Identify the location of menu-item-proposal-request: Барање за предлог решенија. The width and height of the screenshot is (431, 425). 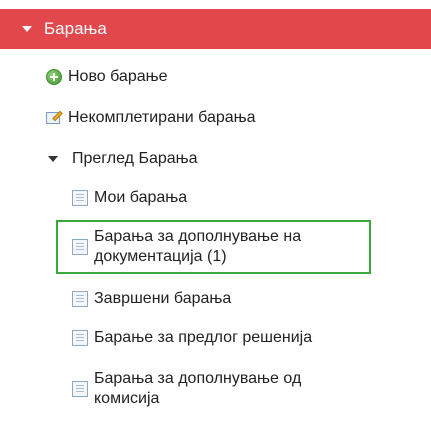
(192, 338).